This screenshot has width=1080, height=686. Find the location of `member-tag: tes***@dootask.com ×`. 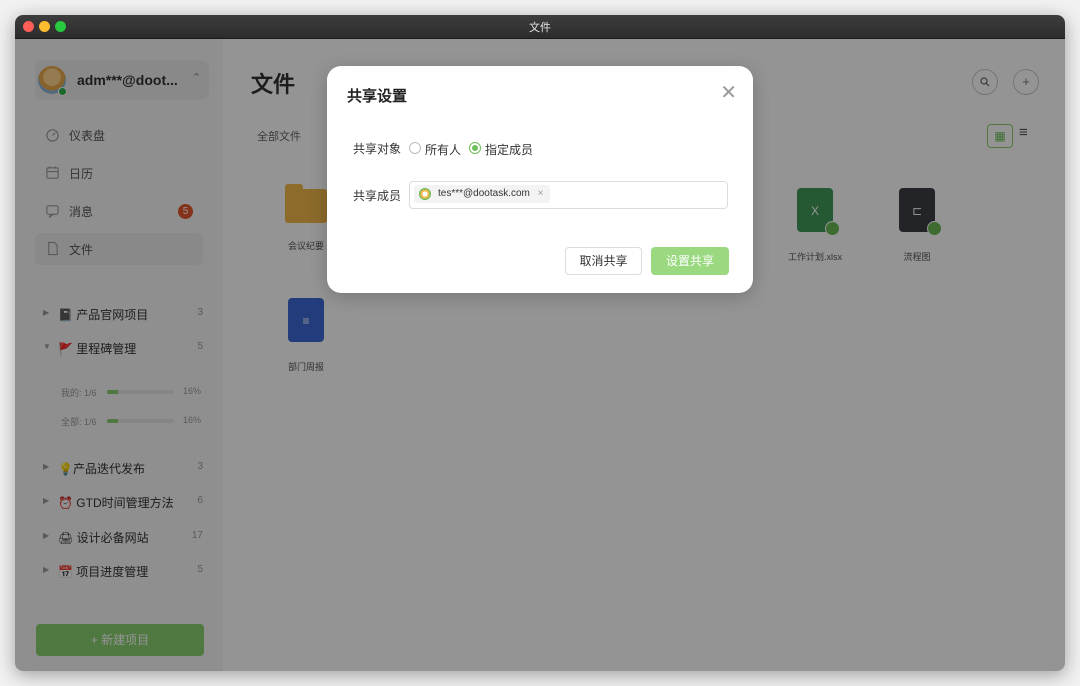

member-tag: tes***@dootask.com × is located at coordinates (482, 194).